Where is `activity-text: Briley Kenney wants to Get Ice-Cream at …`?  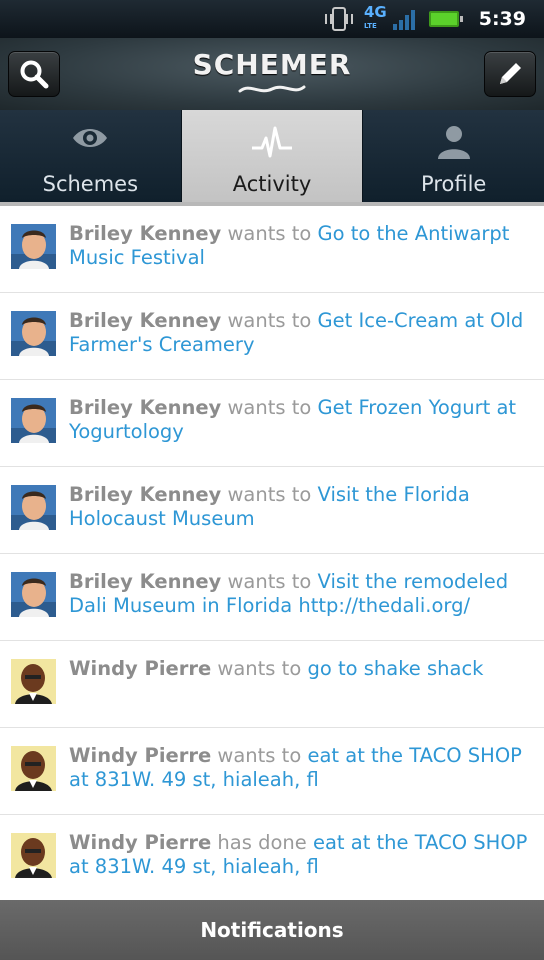
activity-text: Briley Kenney wants to Get Ice-Cream at … is located at coordinates (299, 333).